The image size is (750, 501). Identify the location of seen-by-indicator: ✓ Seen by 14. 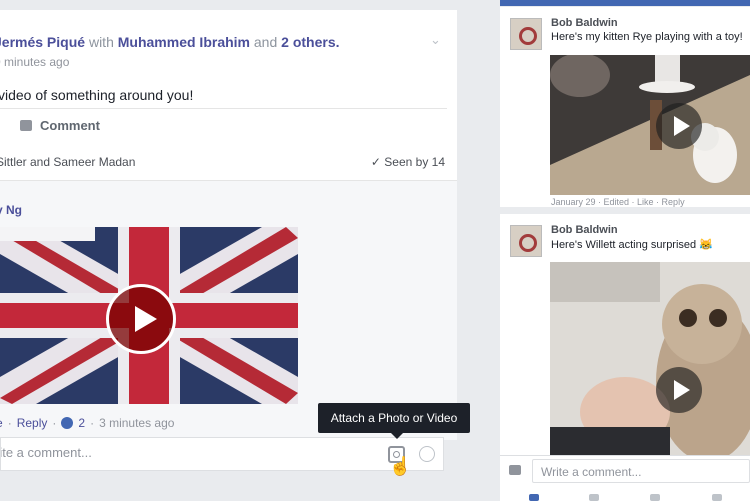
(408, 162).